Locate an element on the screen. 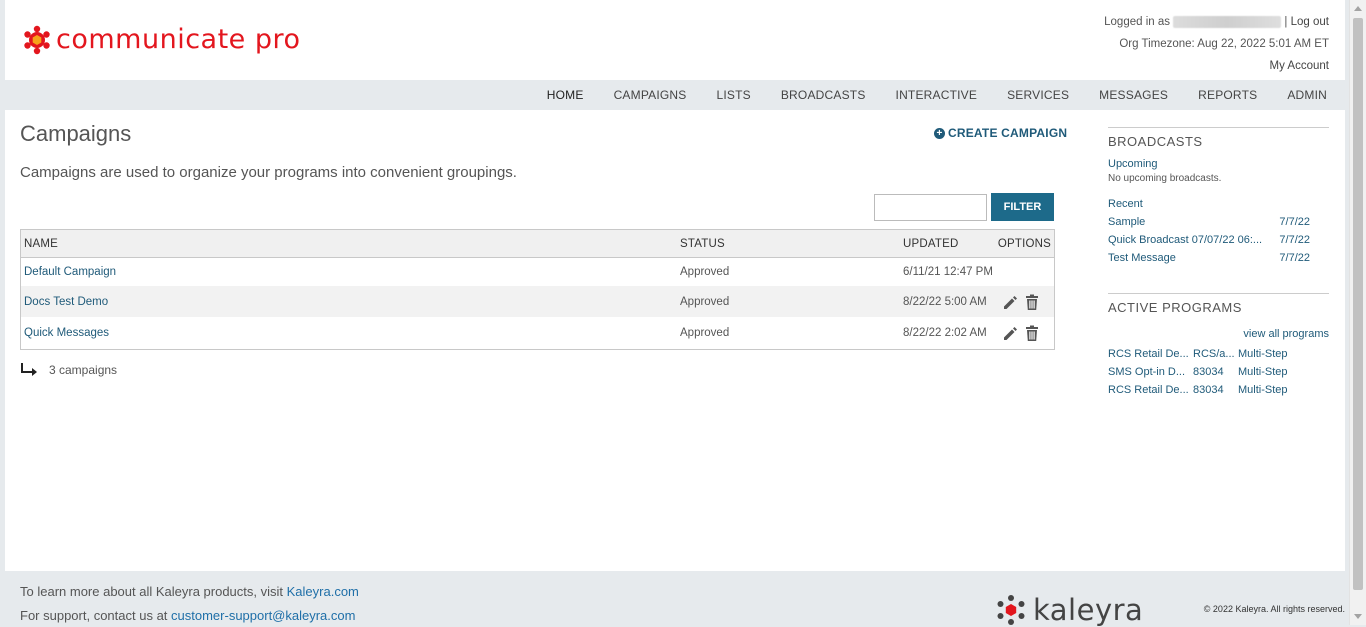  campaign-updated: 8/22/22 5:00 AM is located at coordinates (945, 301).